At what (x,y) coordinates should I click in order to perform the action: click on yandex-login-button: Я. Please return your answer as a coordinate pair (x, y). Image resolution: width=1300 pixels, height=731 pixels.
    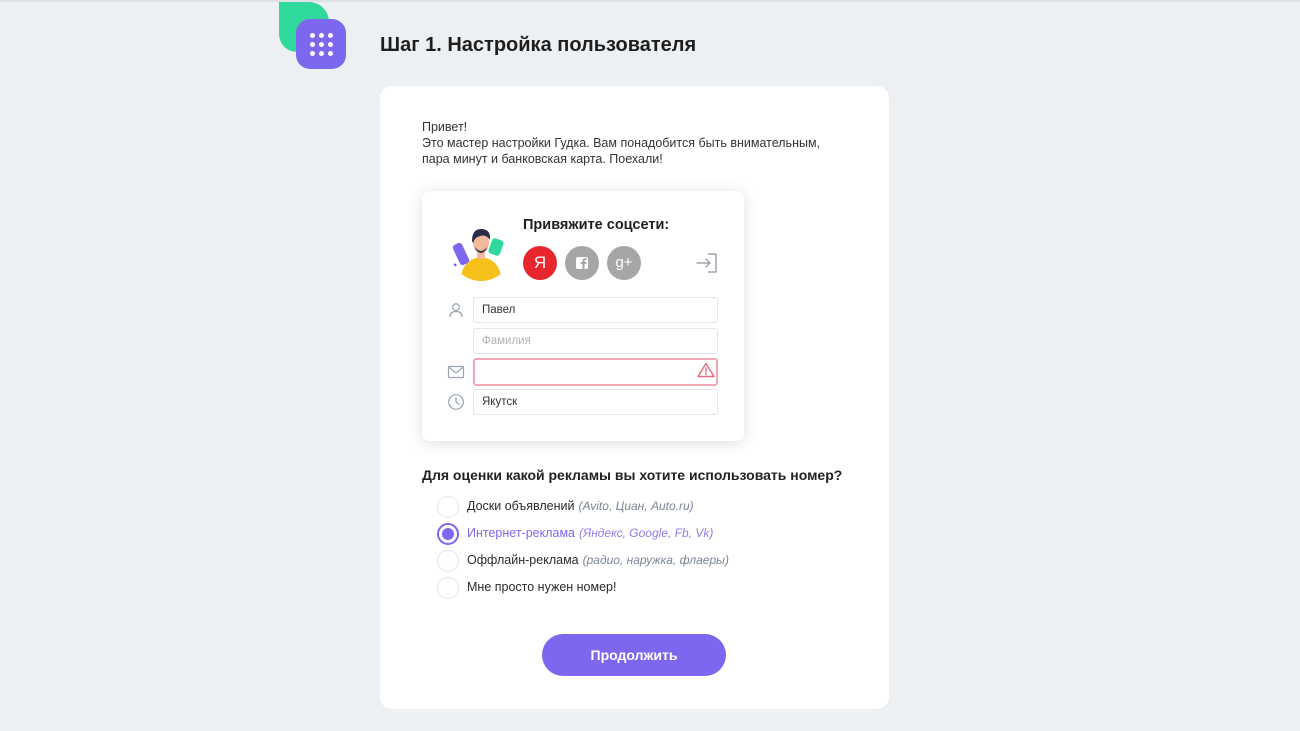
    Looking at the image, I should click on (540, 263).